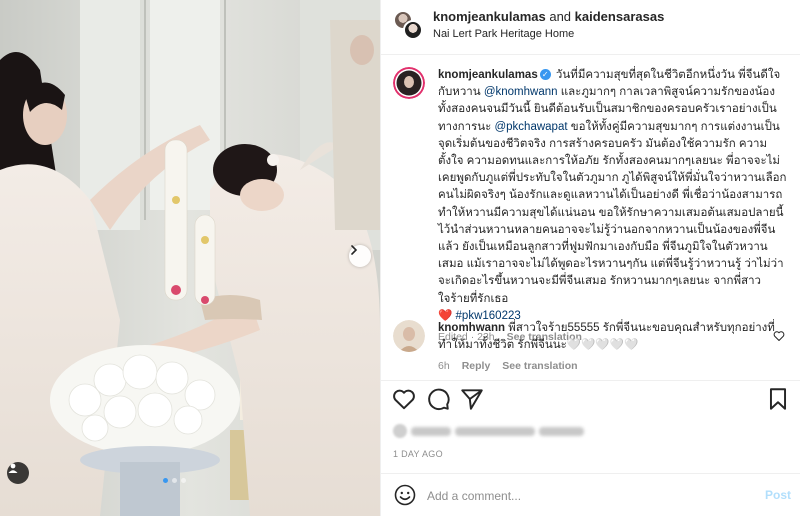 The width and height of the screenshot is (800, 516). Describe the element at coordinates (560, 16) in the screenshot. I see `and-text: and` at that location.